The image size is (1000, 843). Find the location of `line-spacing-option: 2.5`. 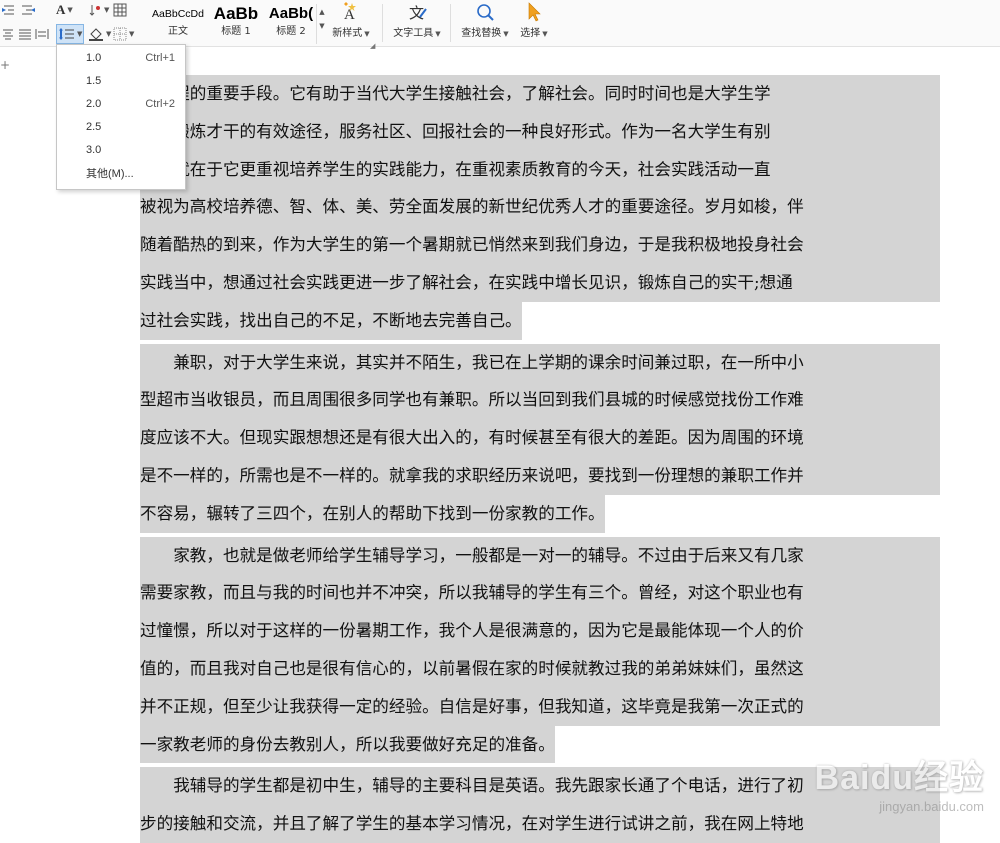

line-spacing-option: 2.5 is located at coordinates (120, 127).